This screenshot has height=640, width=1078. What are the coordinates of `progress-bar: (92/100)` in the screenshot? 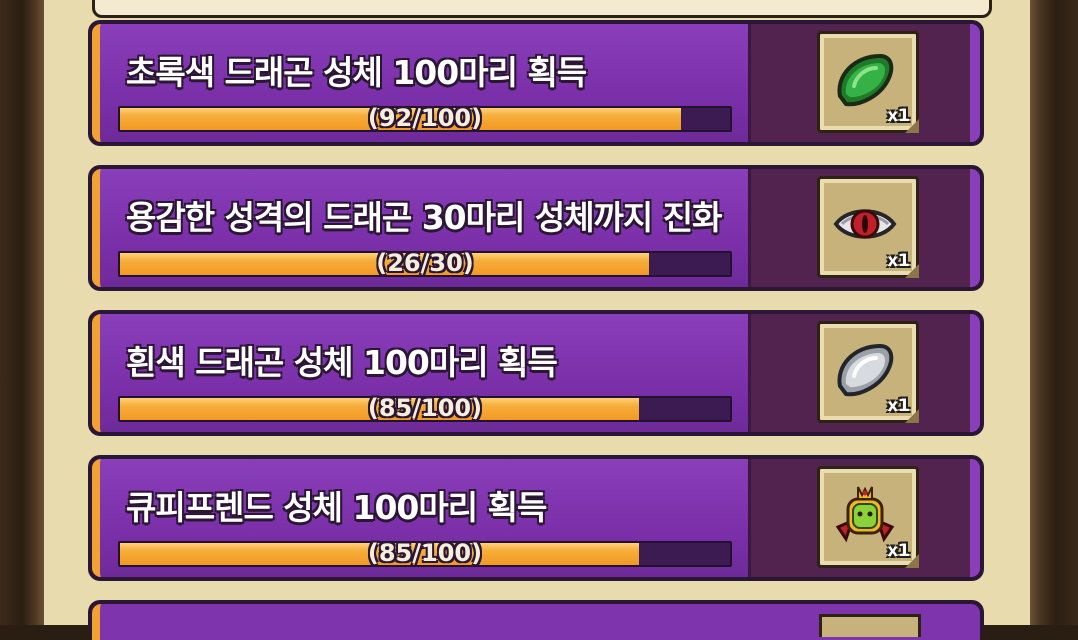 It's located at (425, 118).